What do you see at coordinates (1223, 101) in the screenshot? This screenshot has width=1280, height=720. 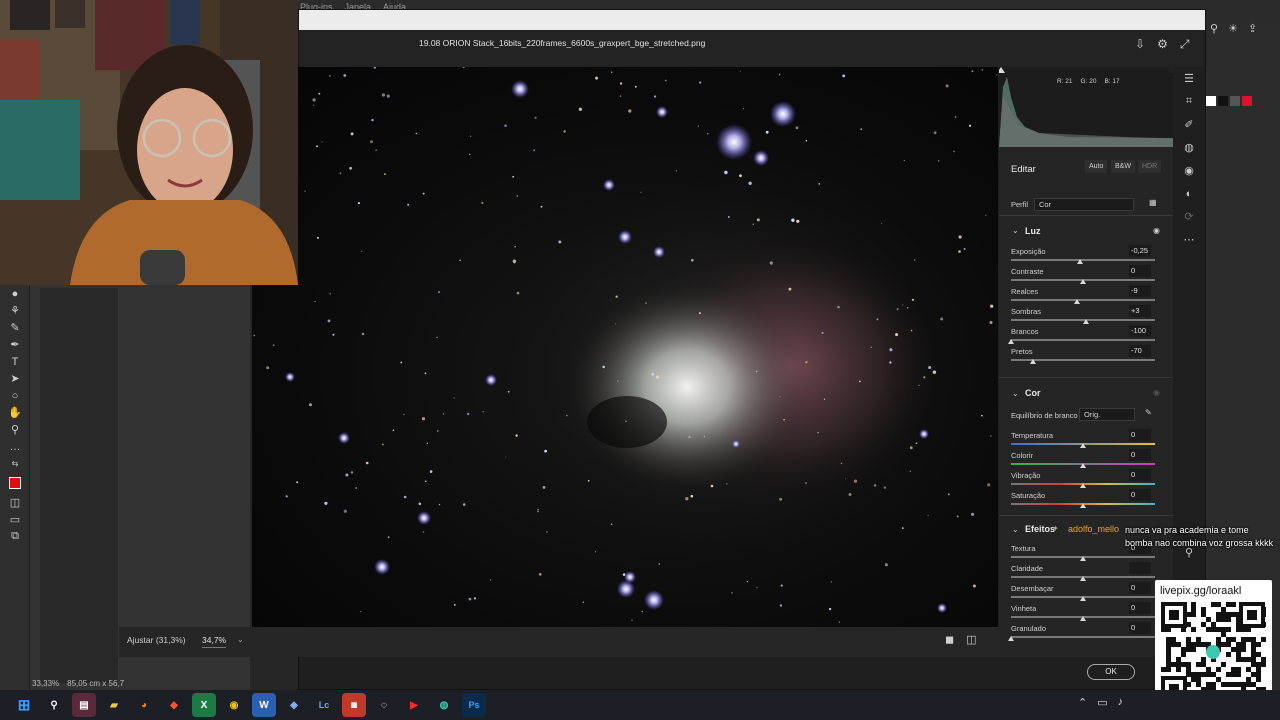 I see `swatch-black` at bounding box center [1223, 101].